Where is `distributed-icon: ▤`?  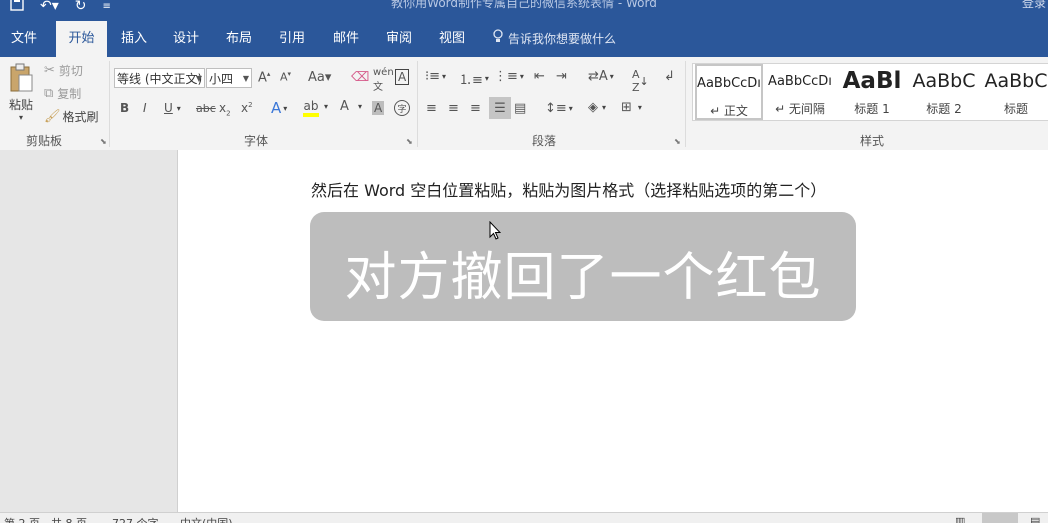 distributed-icon: ▤ is located at coordinates (520, 108).